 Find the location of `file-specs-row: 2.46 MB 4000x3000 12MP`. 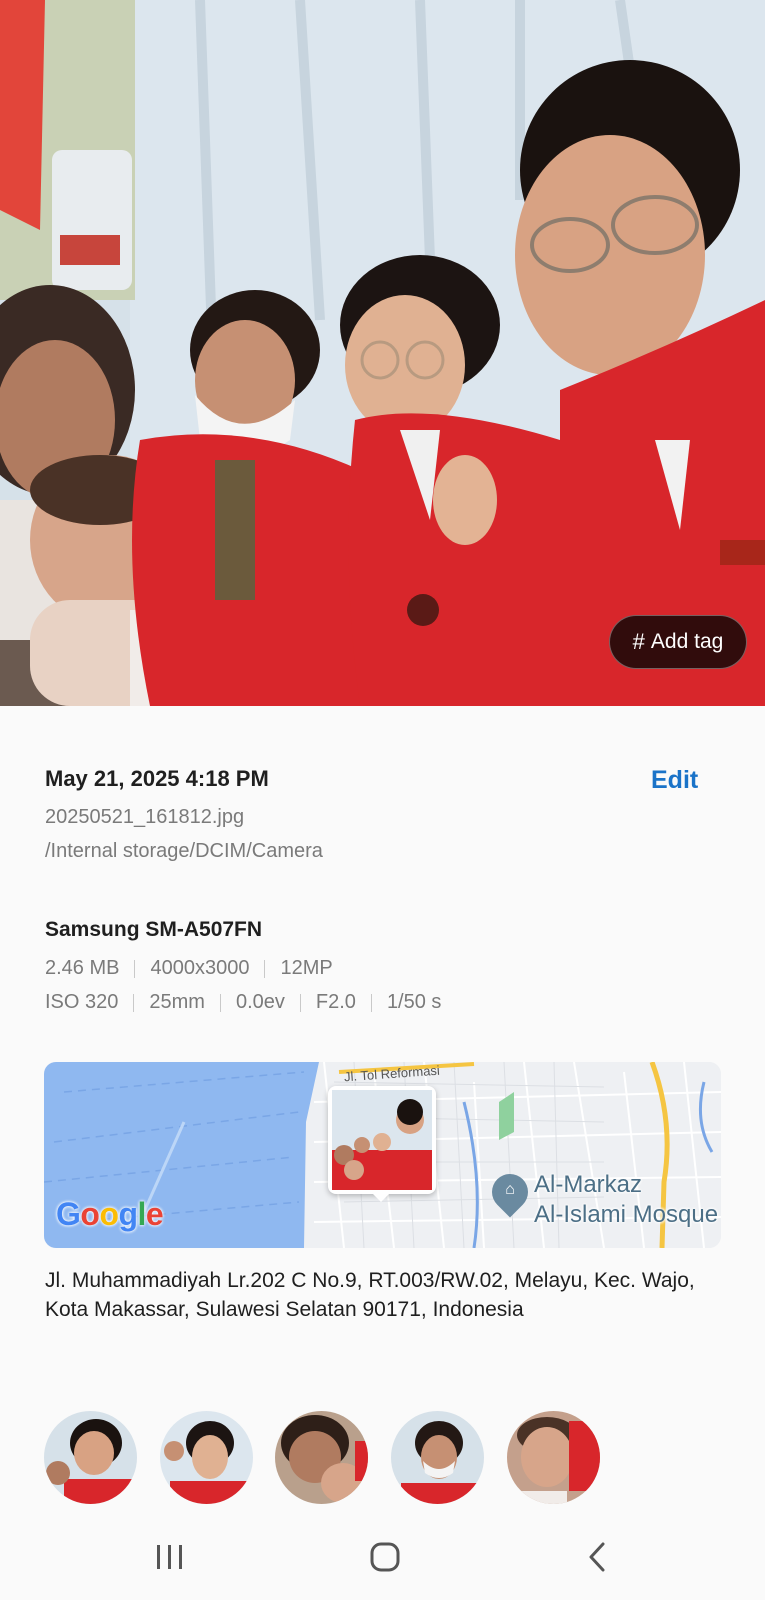

file-specs-row: 2.46 MB 4000x3000 12MP is located at coordinates (189, 968).